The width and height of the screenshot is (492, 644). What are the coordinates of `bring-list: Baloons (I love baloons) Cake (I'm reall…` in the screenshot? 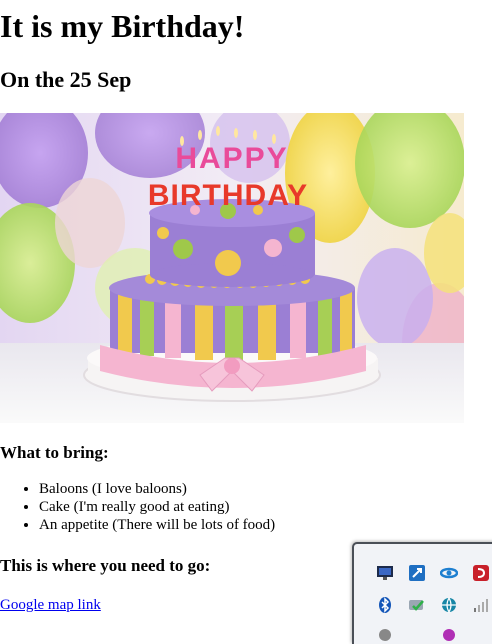 It's located at (137, 507).